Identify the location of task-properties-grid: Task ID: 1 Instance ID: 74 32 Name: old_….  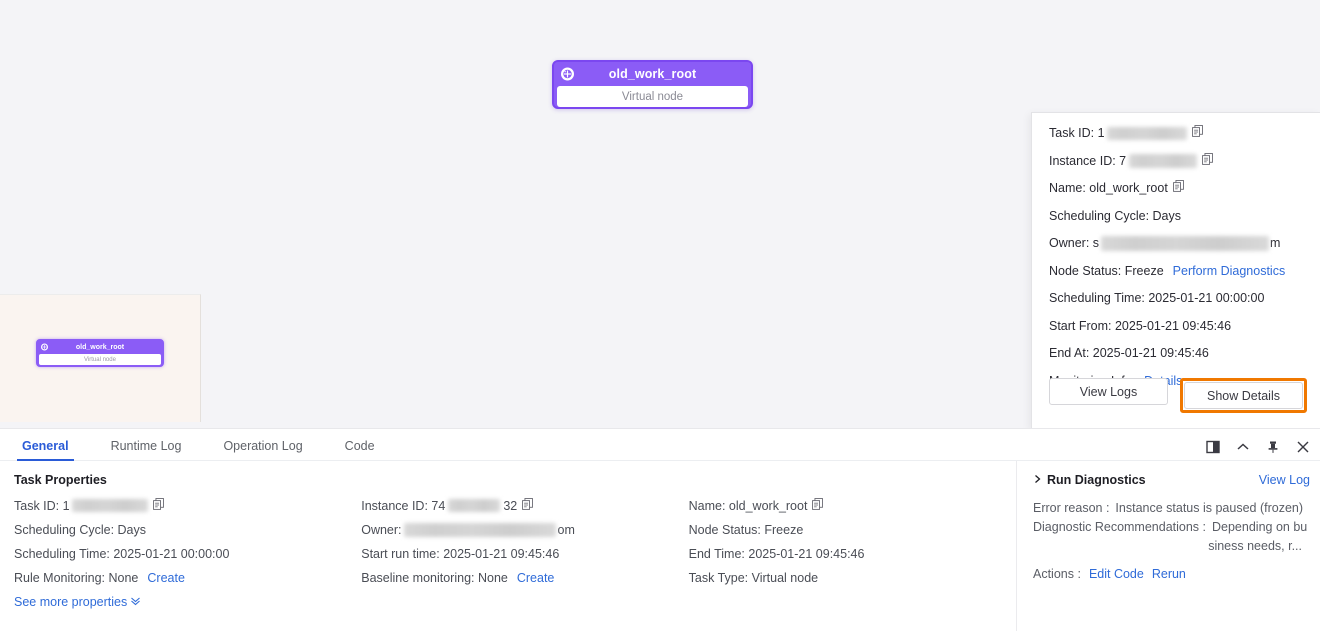
(515, 553).